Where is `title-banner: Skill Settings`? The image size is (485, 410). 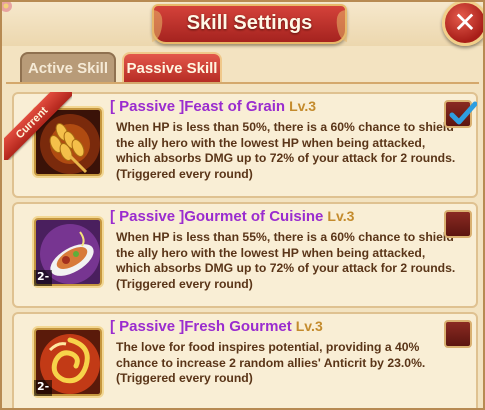
title-banner: Skill Settings is located at coordinates (249, 24).